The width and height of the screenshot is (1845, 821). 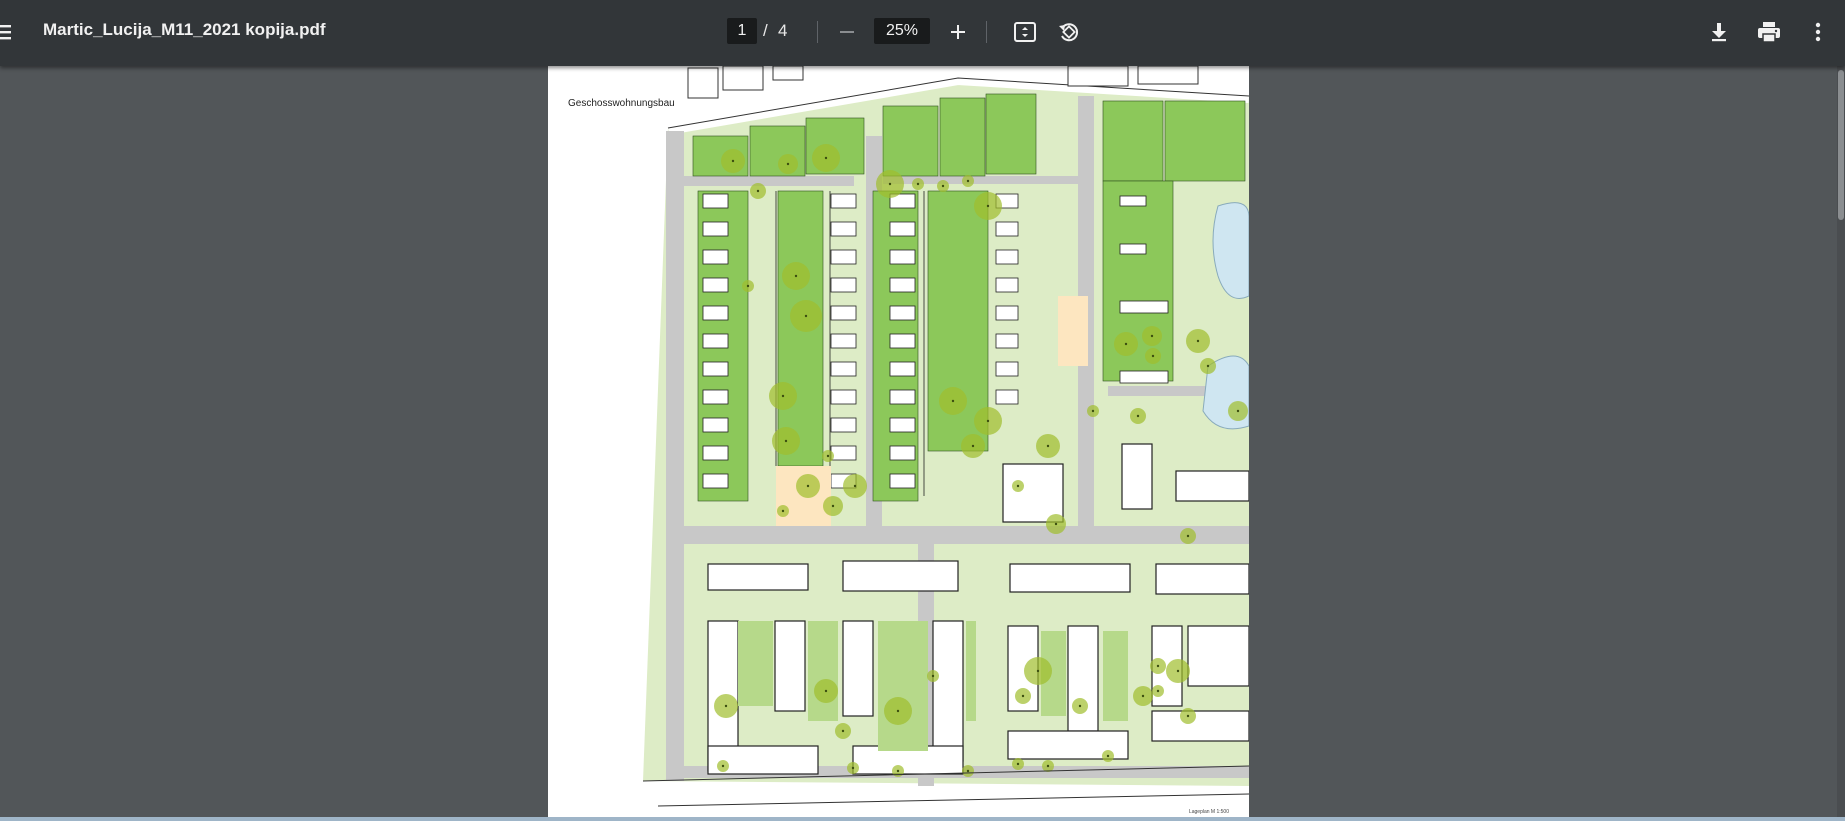 I want to click on fit-page-button, so click(x=1025, y=32).